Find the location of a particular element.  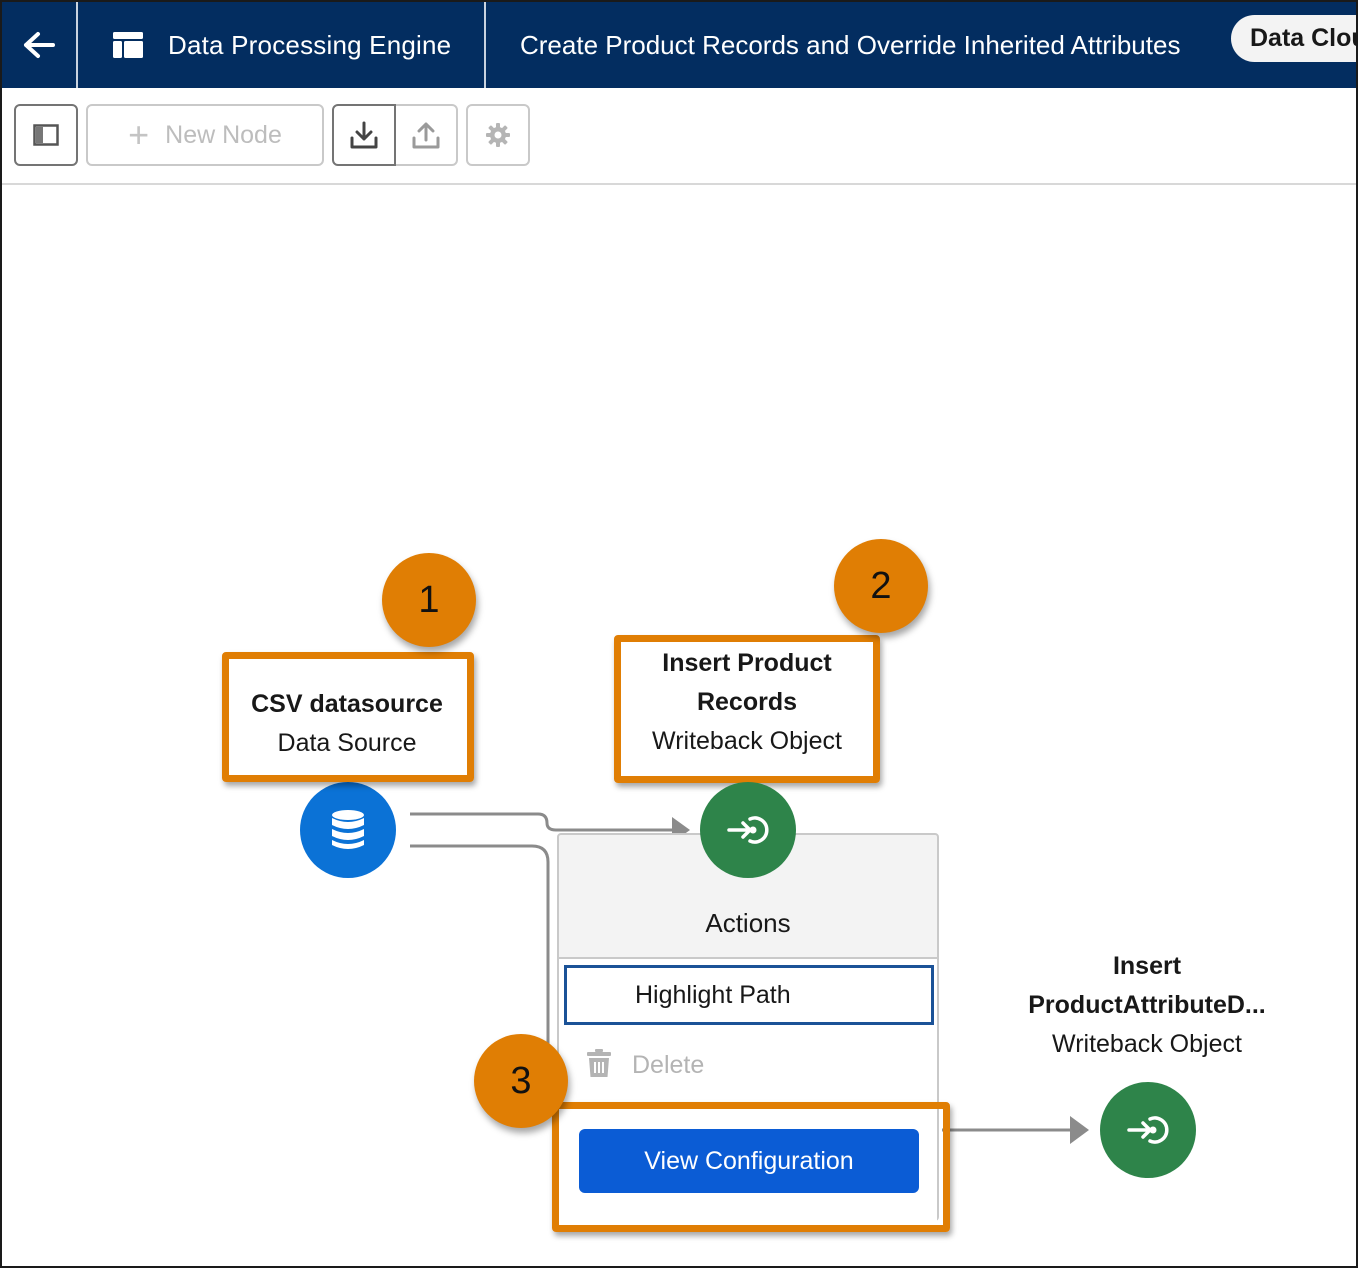

callout-badge-1: 1 is located at coordinates (429, 600).